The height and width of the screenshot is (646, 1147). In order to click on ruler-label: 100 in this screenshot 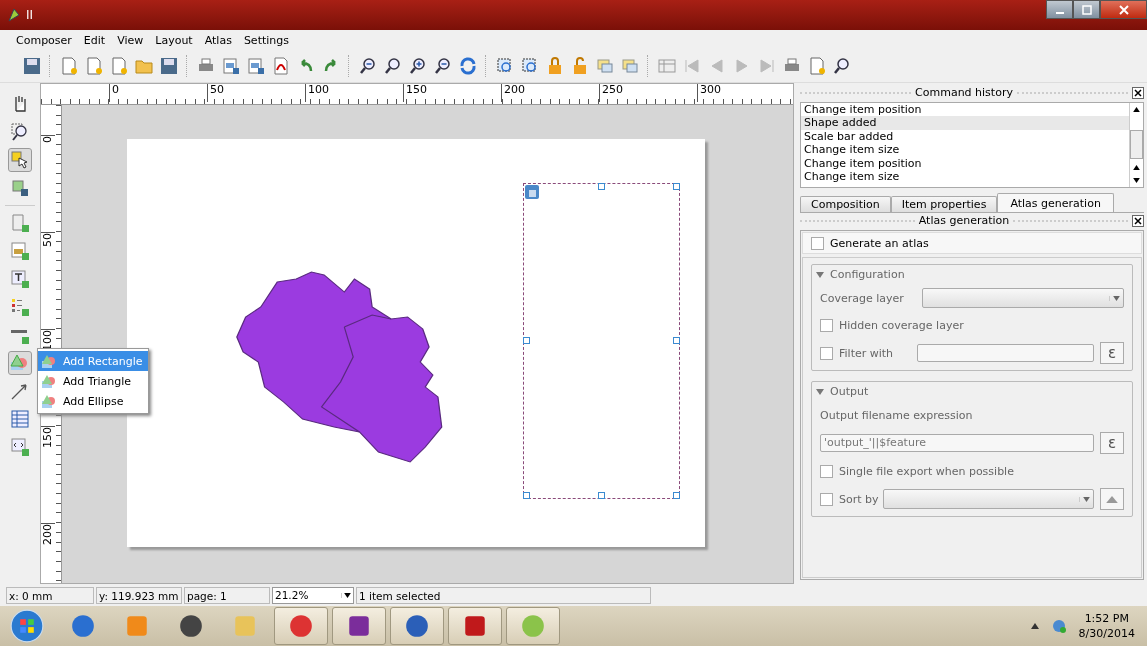, I will do `click(354, 93)`.